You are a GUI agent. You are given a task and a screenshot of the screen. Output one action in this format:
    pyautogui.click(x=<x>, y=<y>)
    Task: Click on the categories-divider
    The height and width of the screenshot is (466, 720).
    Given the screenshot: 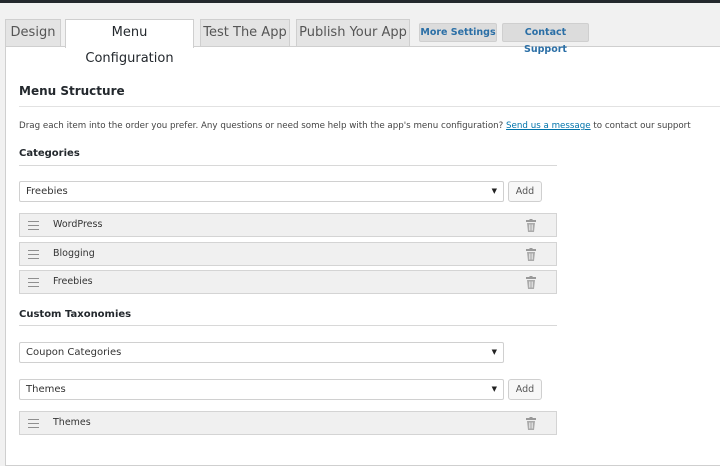 What is the action you would take?
    pyautogui.click(x=288, y=165)
    